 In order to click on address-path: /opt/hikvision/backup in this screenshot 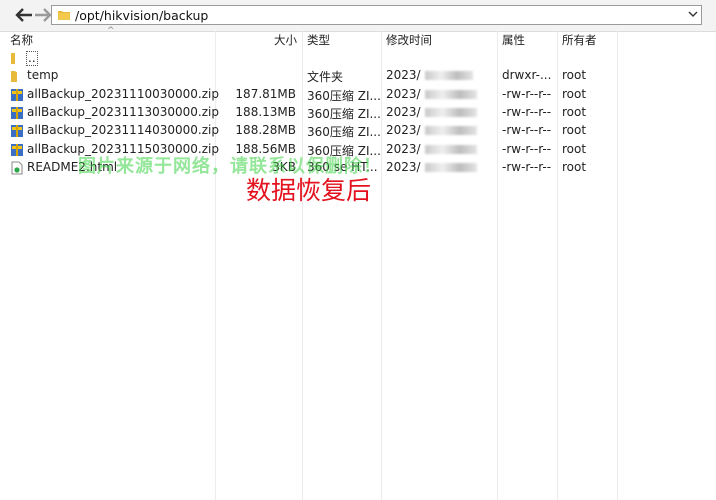, I will do `click(142, 15)`.